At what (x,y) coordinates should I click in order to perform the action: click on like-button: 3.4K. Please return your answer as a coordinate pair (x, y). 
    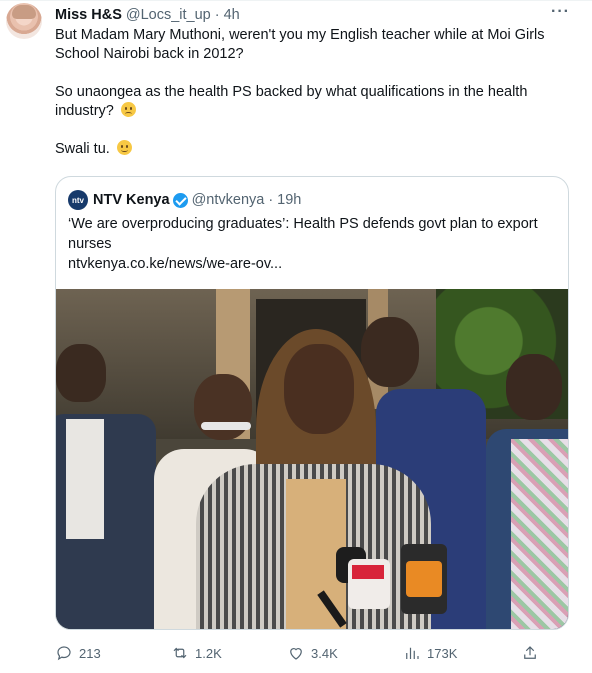
    Looking at the image, I should click on (312, 653).